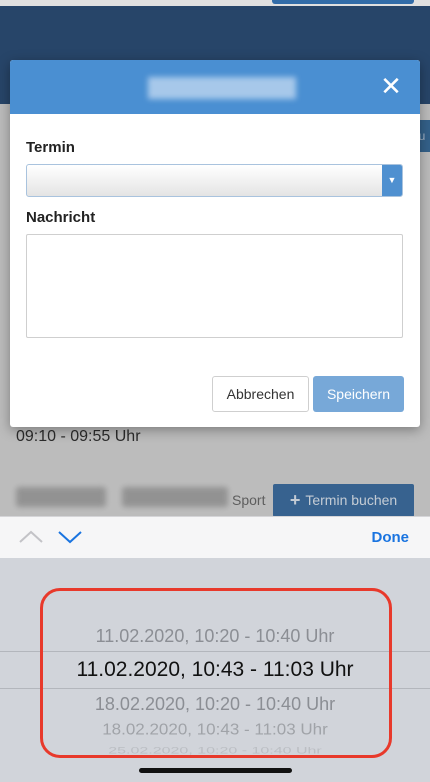 This screenshot has width=430, height=782. What do you see at coordinates (70, 537) in the screenshot?
I see `chevron-down-icon` at bounding box center [70, 537].